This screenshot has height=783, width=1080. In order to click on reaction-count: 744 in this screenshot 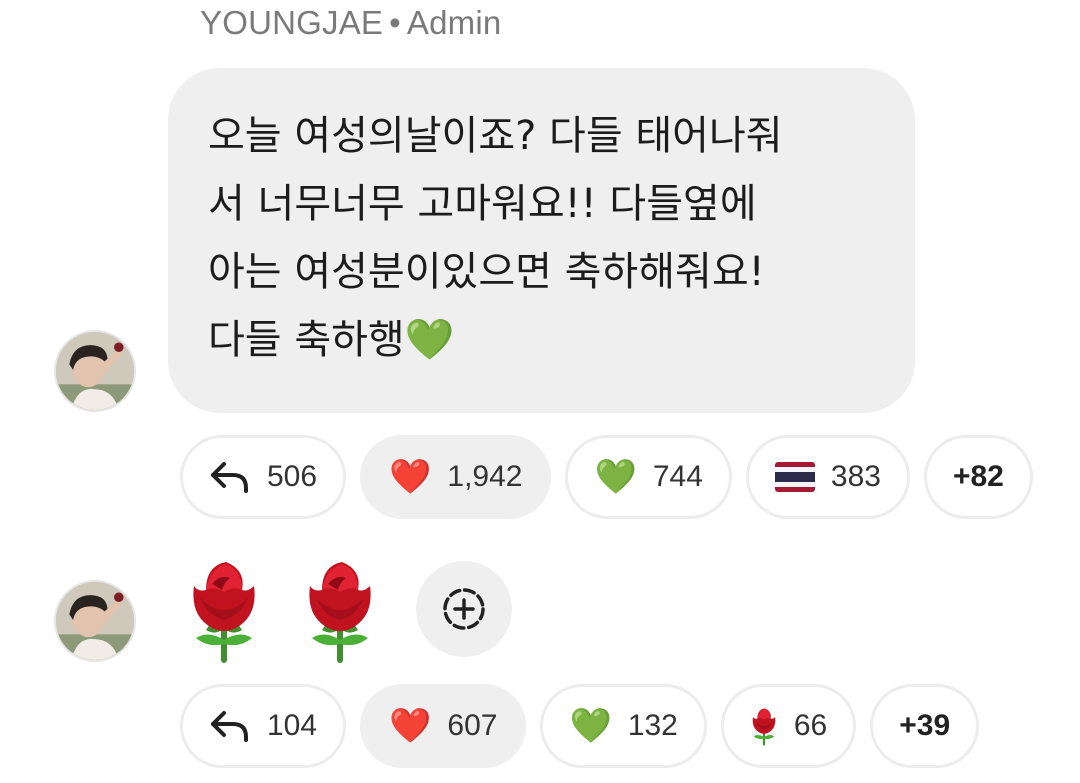, I will do `click(677, 476)`.